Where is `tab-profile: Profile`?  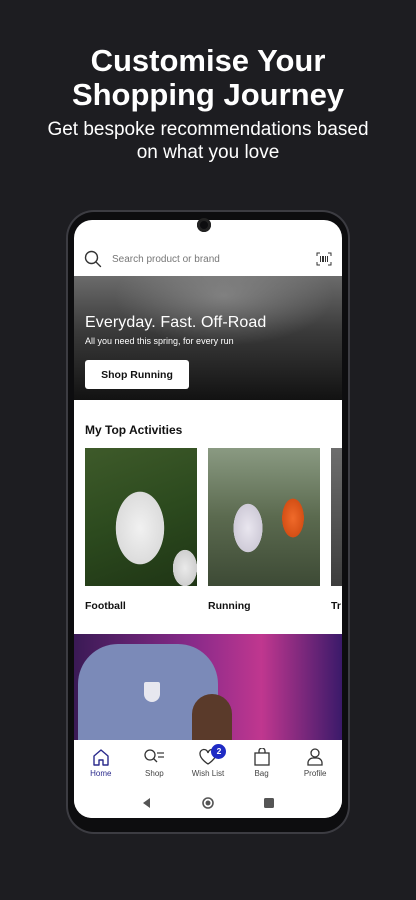
tab-profile: Profile is located at coordinates (315, 763).